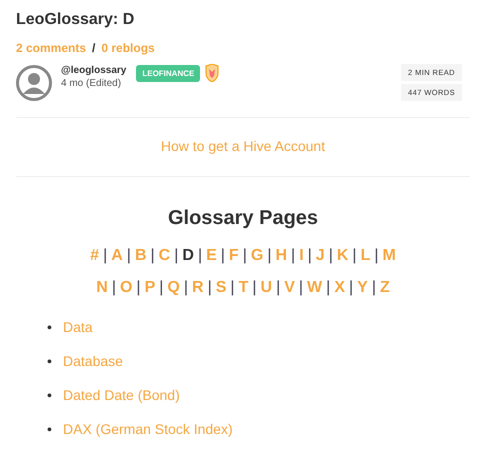 Image resolution: width=498 pixels, height=461 pixels. I want to click on community-tag: LEOFINANCE, so click(168, 73).